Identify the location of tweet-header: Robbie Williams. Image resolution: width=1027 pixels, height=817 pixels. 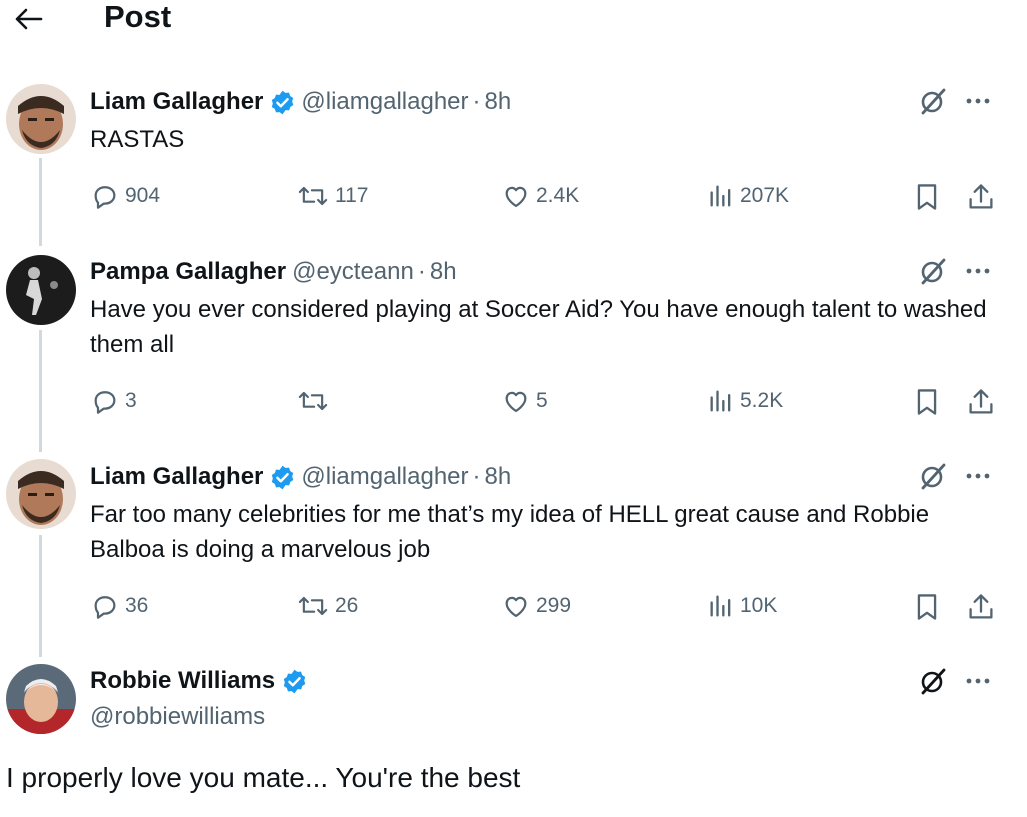
(201, 681).